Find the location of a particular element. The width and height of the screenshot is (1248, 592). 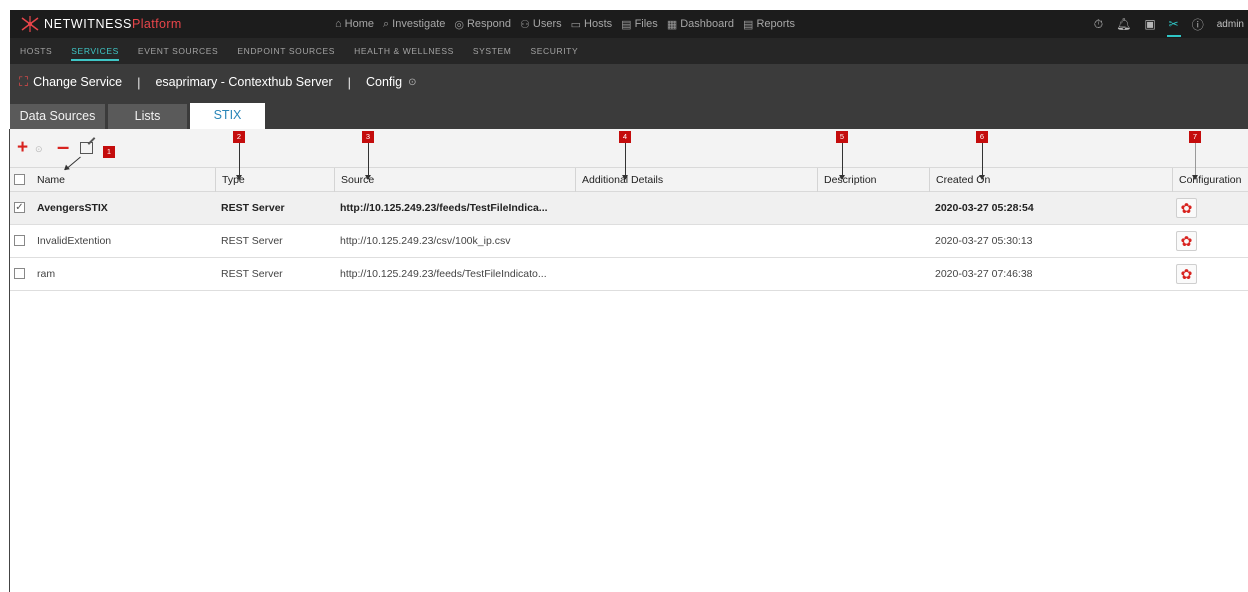

tasks-icon: ▣ is located at coordinates (1149, 24).